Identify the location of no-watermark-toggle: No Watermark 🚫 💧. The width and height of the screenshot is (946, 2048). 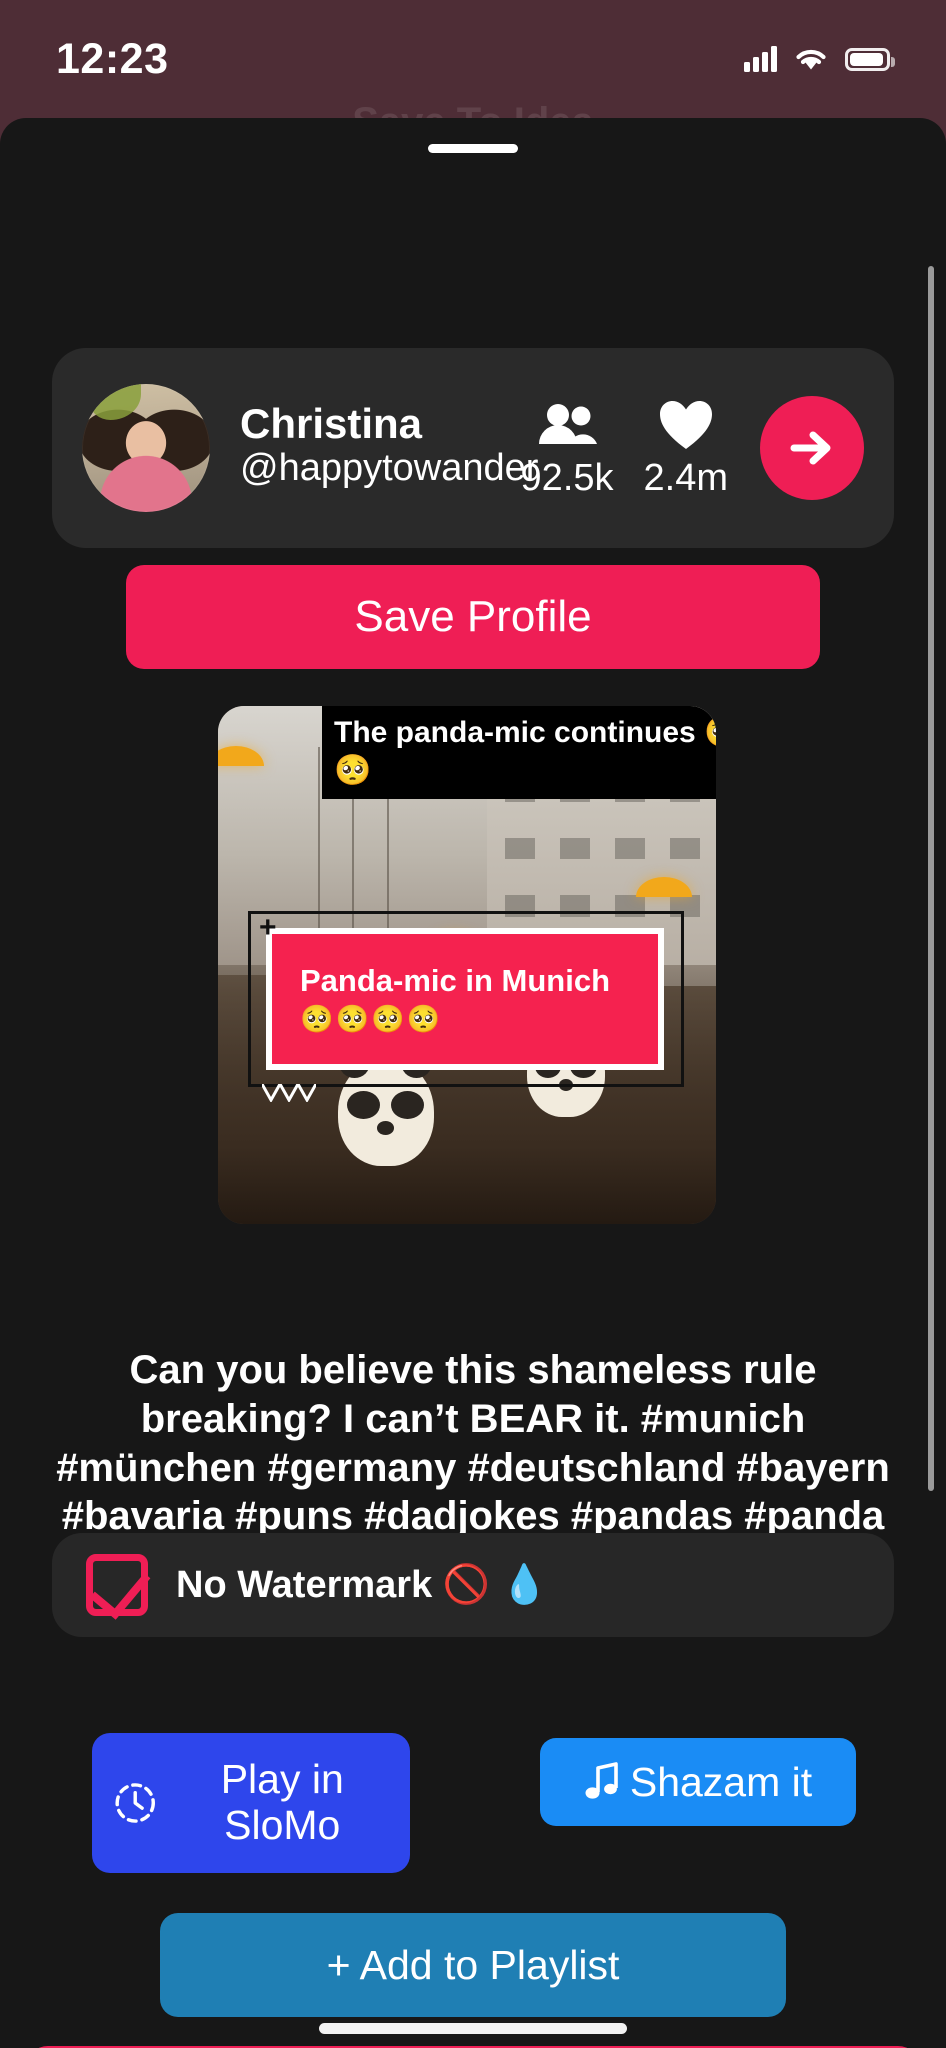
(473, 1585).